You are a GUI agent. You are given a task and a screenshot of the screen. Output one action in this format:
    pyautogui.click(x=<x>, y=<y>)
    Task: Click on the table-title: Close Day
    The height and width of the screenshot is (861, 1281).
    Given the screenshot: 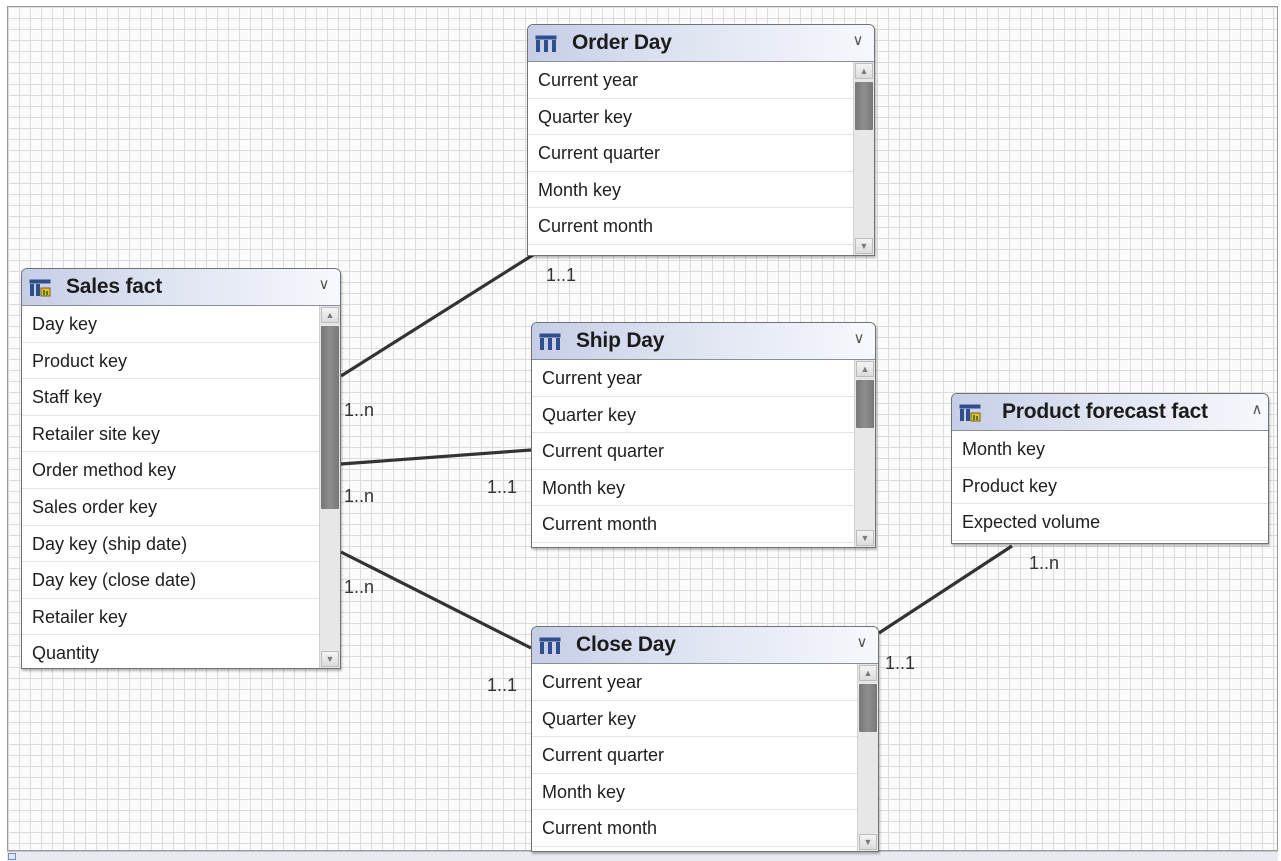 What is the action you would take?
    pyautogui.click(x=626, y=644)
    